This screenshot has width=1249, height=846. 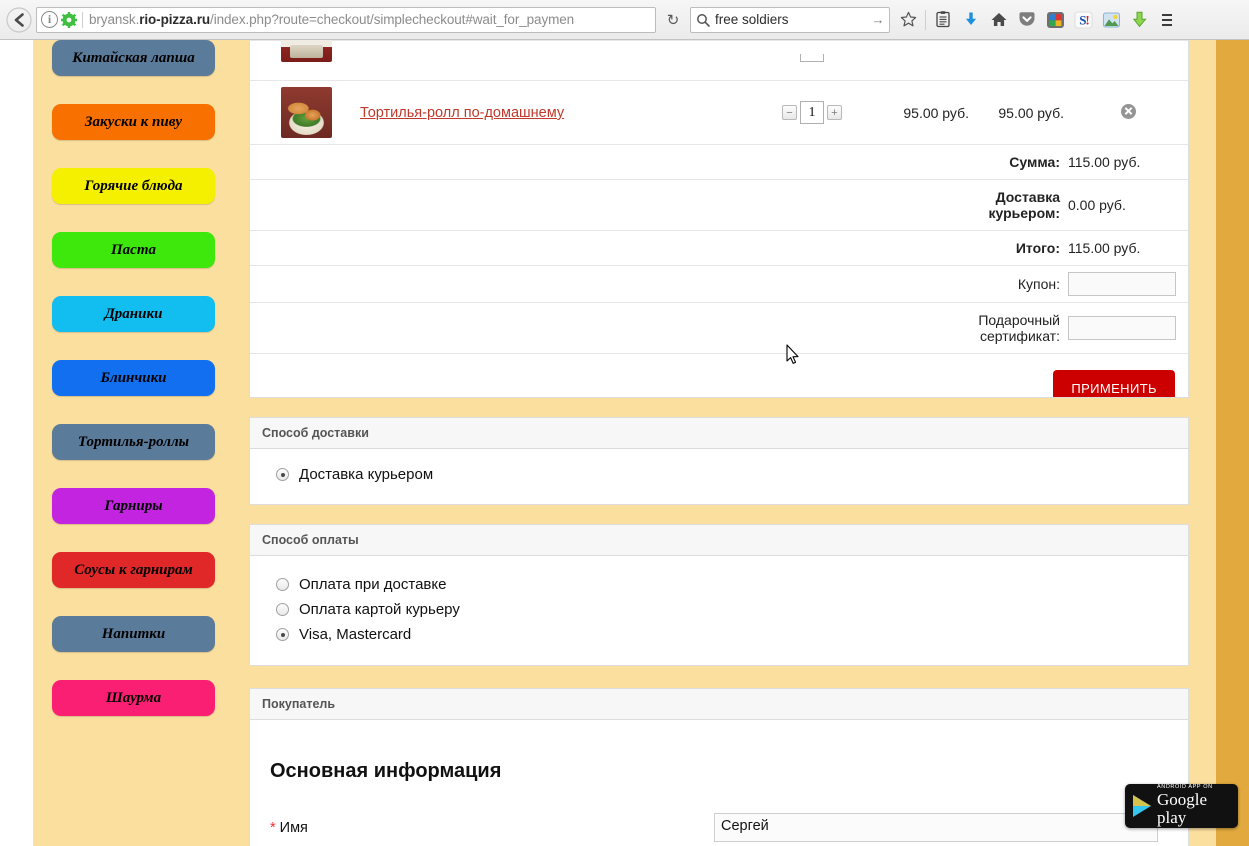 I want to click on shipping-method-panel: Способ доставки Доставка курьером, so click(x=719, y=461).